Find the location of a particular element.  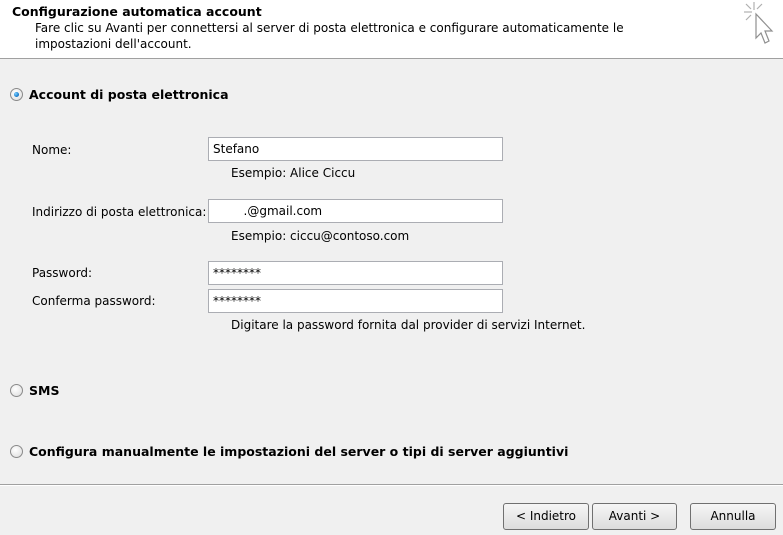

cancel-button: Annulla is located at coordinates (733, 516).